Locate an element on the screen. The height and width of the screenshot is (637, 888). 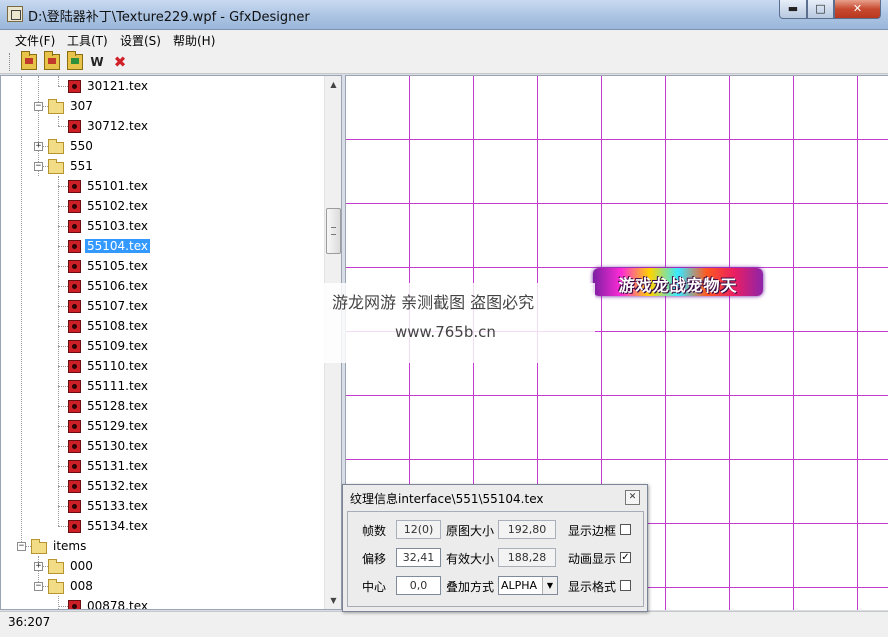
frames-label: 帧数 is located at coordinates (374, 531).